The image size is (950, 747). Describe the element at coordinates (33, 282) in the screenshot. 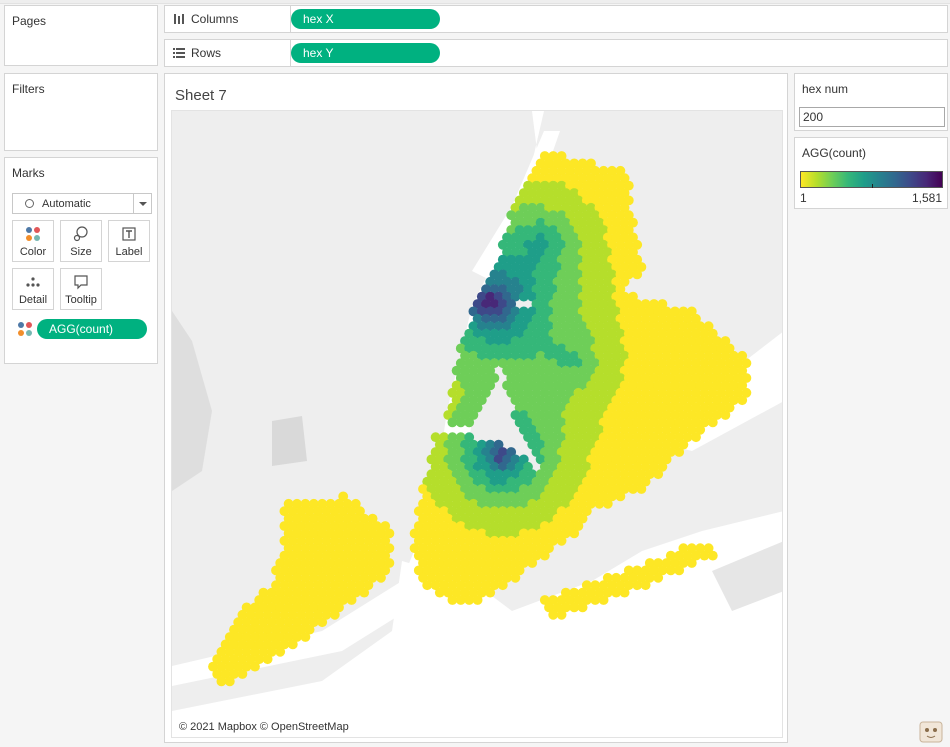

I see `detail-icon` at that location.